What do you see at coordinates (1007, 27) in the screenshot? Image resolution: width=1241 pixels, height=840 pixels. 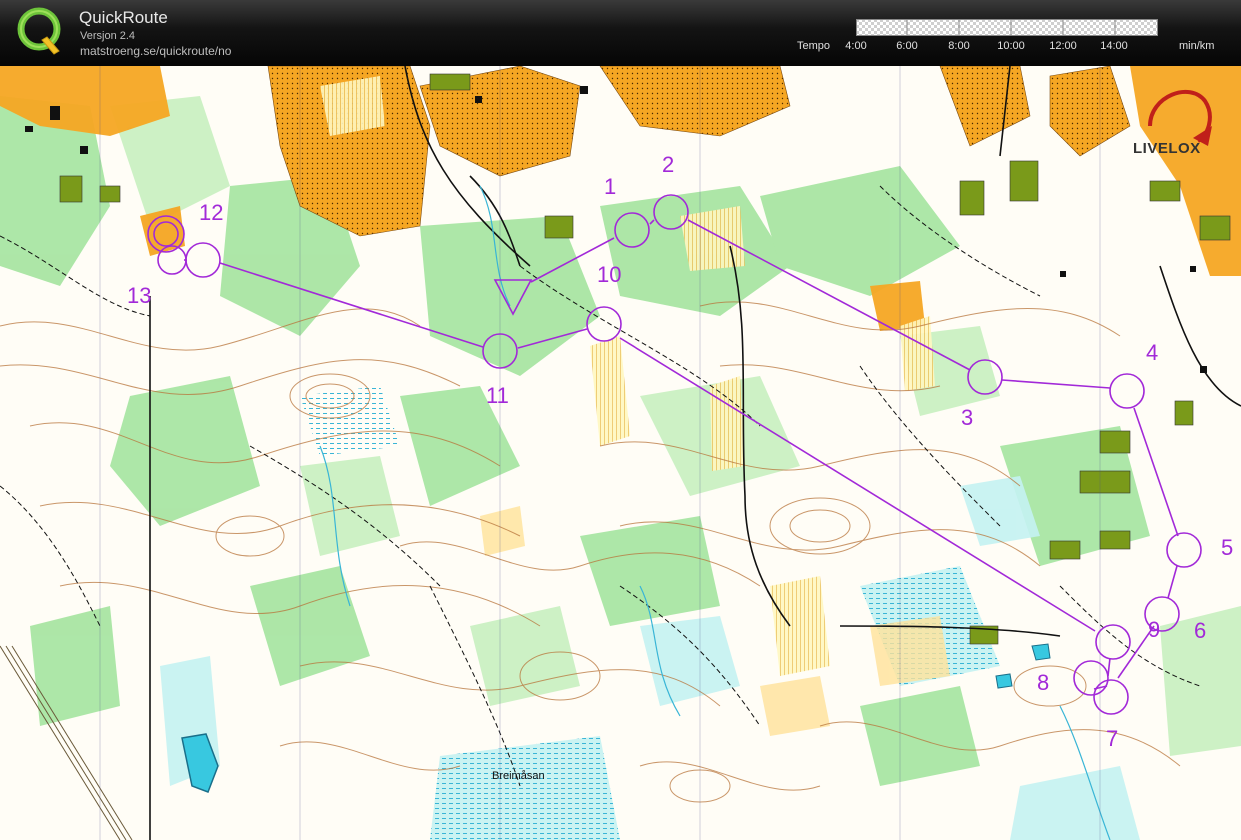 I see `pace-scale-bar` at bounding box center [1007, 27].